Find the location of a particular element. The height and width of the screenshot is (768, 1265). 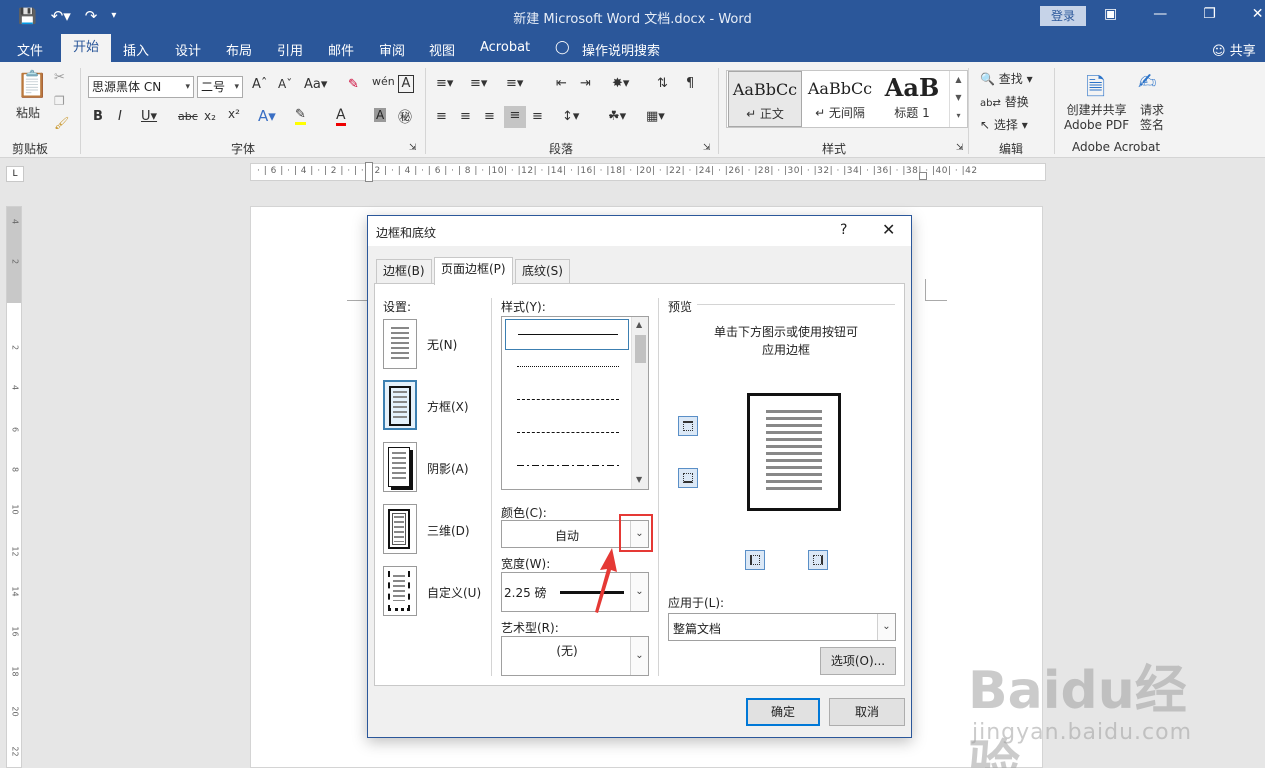

gallery-scroll: ▲ ▼ ▾ is located at coordinates (958, 99).